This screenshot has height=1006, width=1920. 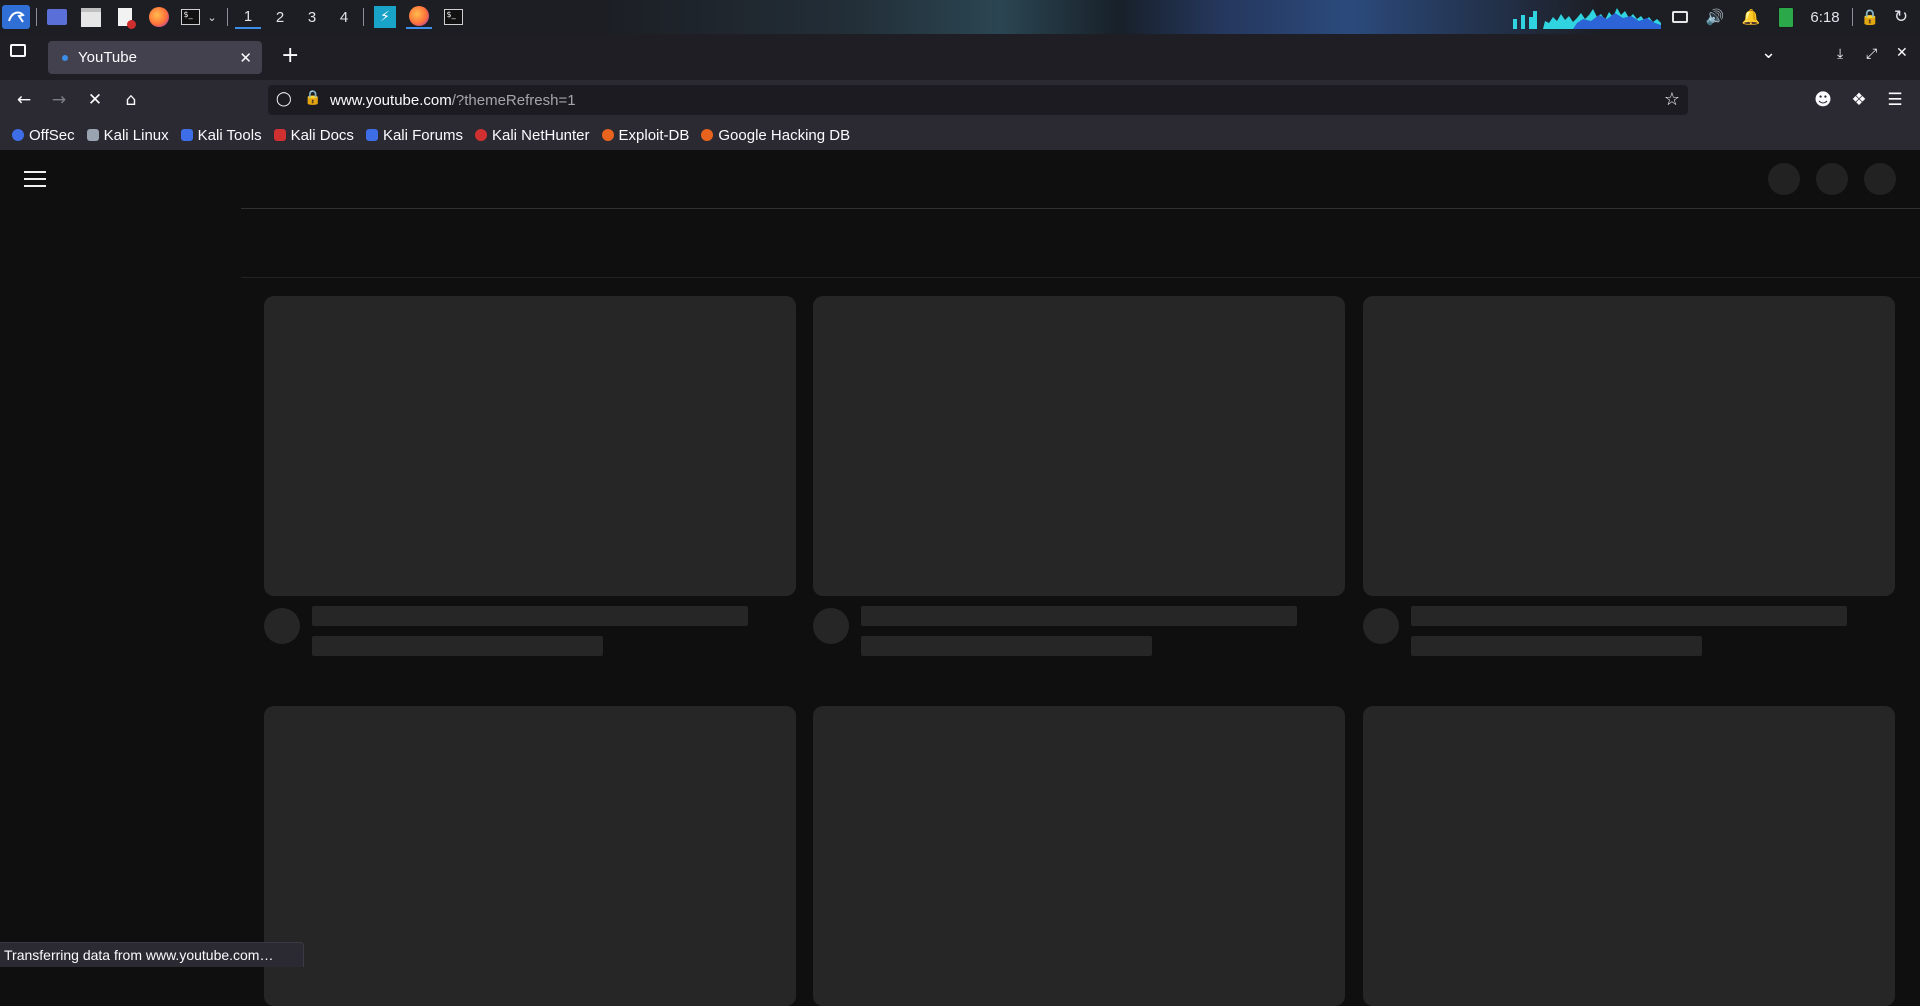 What do you see at coordinates (607, 135) in the screenshot?
I see `exploit-db-icon` at bounding box center [607, 135].